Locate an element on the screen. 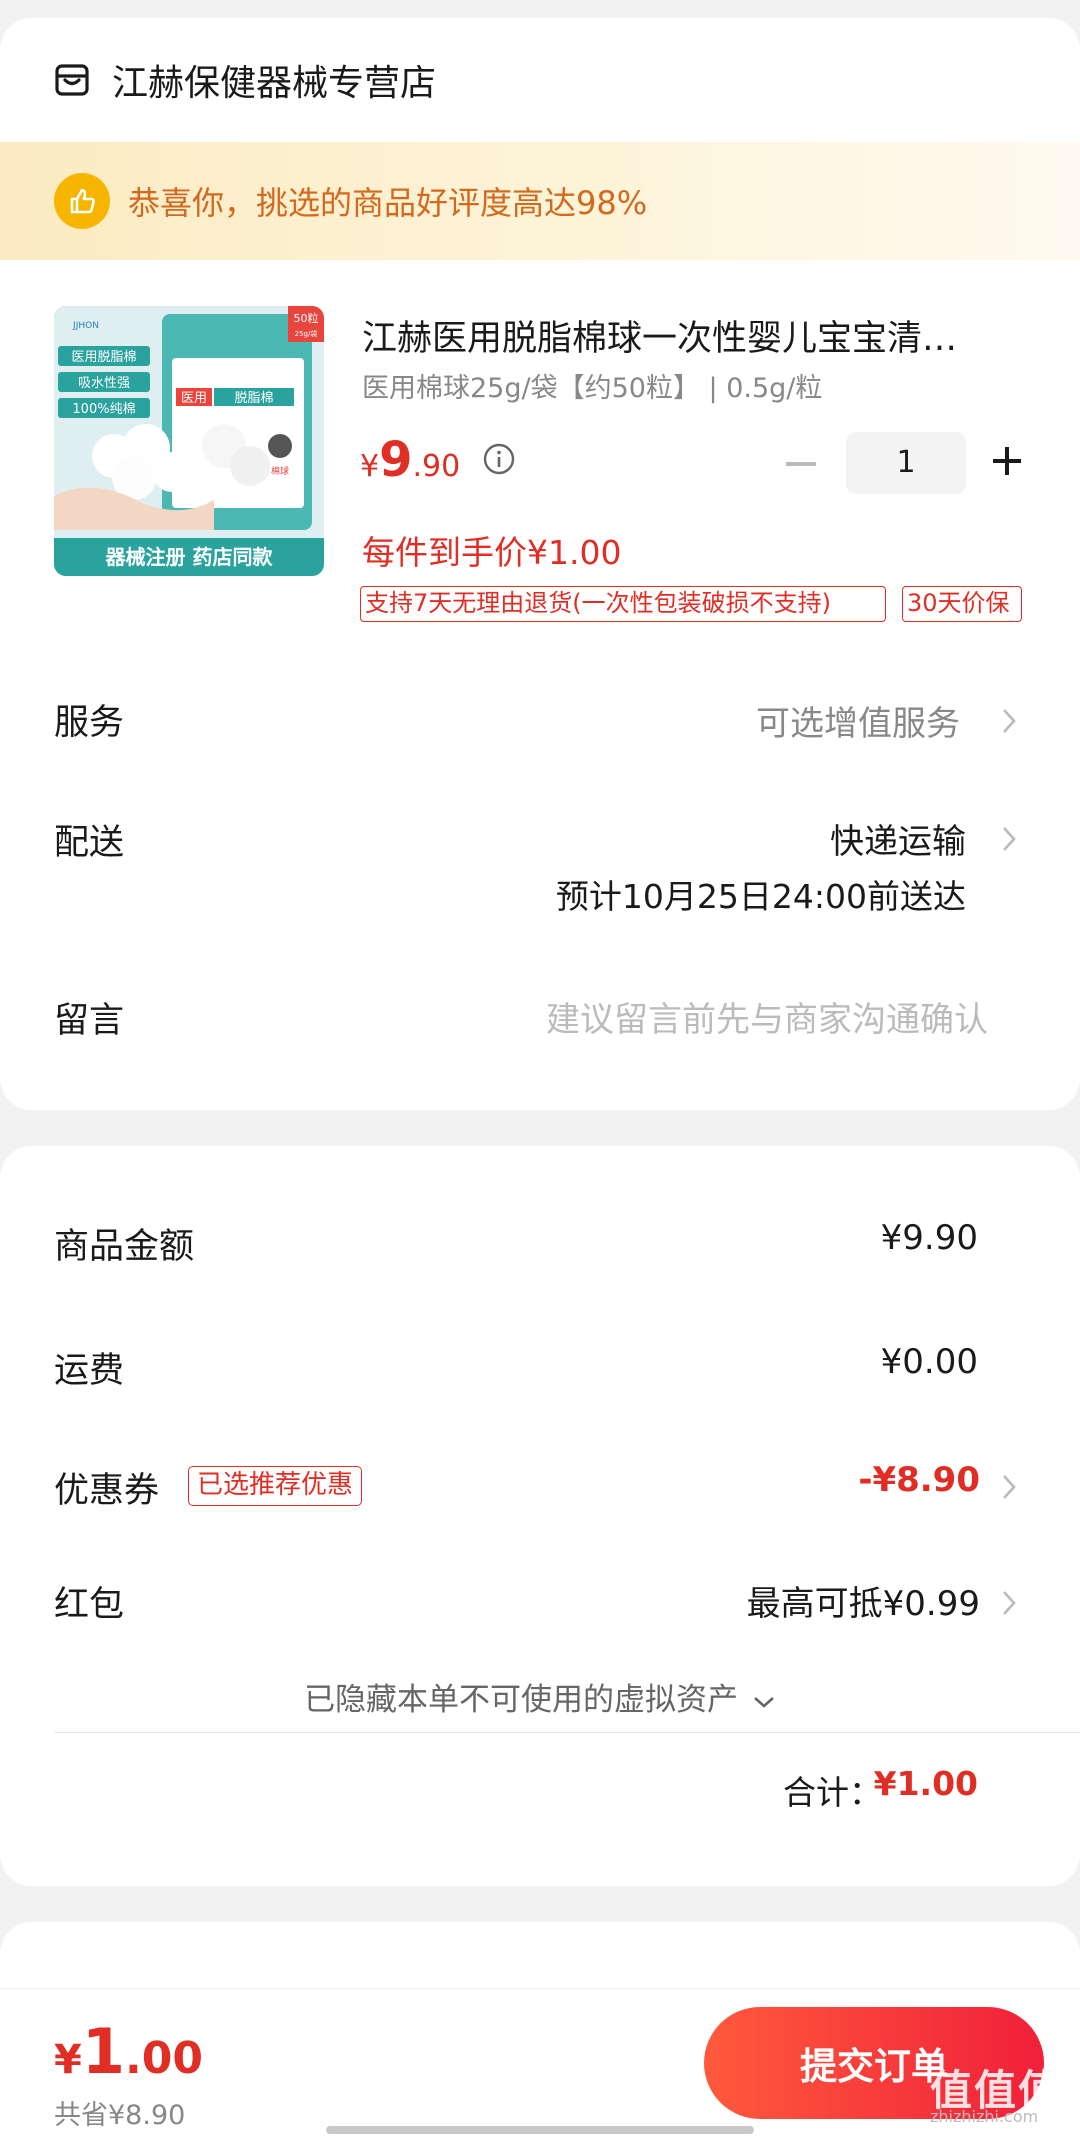 This screenshot has width=1080, height=2136. thumbs-up-icon is located at coordinates (82, 201).